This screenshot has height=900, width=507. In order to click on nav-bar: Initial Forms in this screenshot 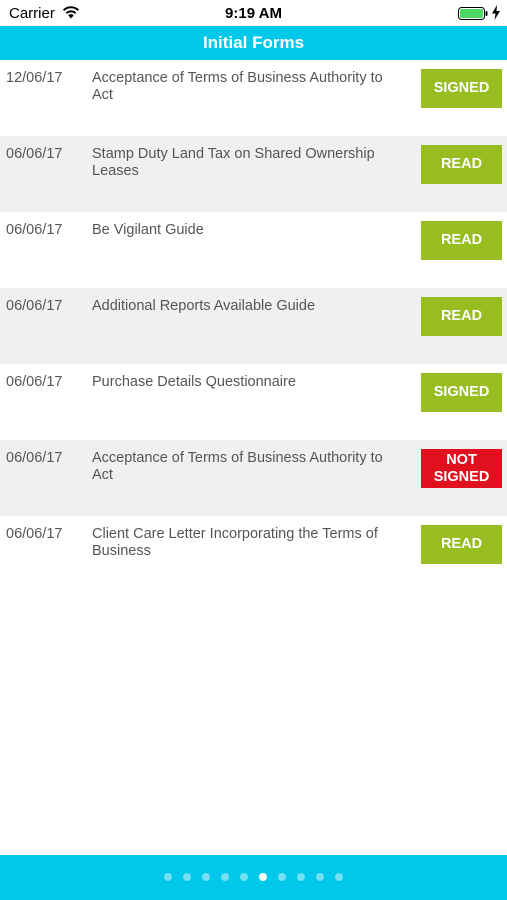, I will do `click(253, 43)`.